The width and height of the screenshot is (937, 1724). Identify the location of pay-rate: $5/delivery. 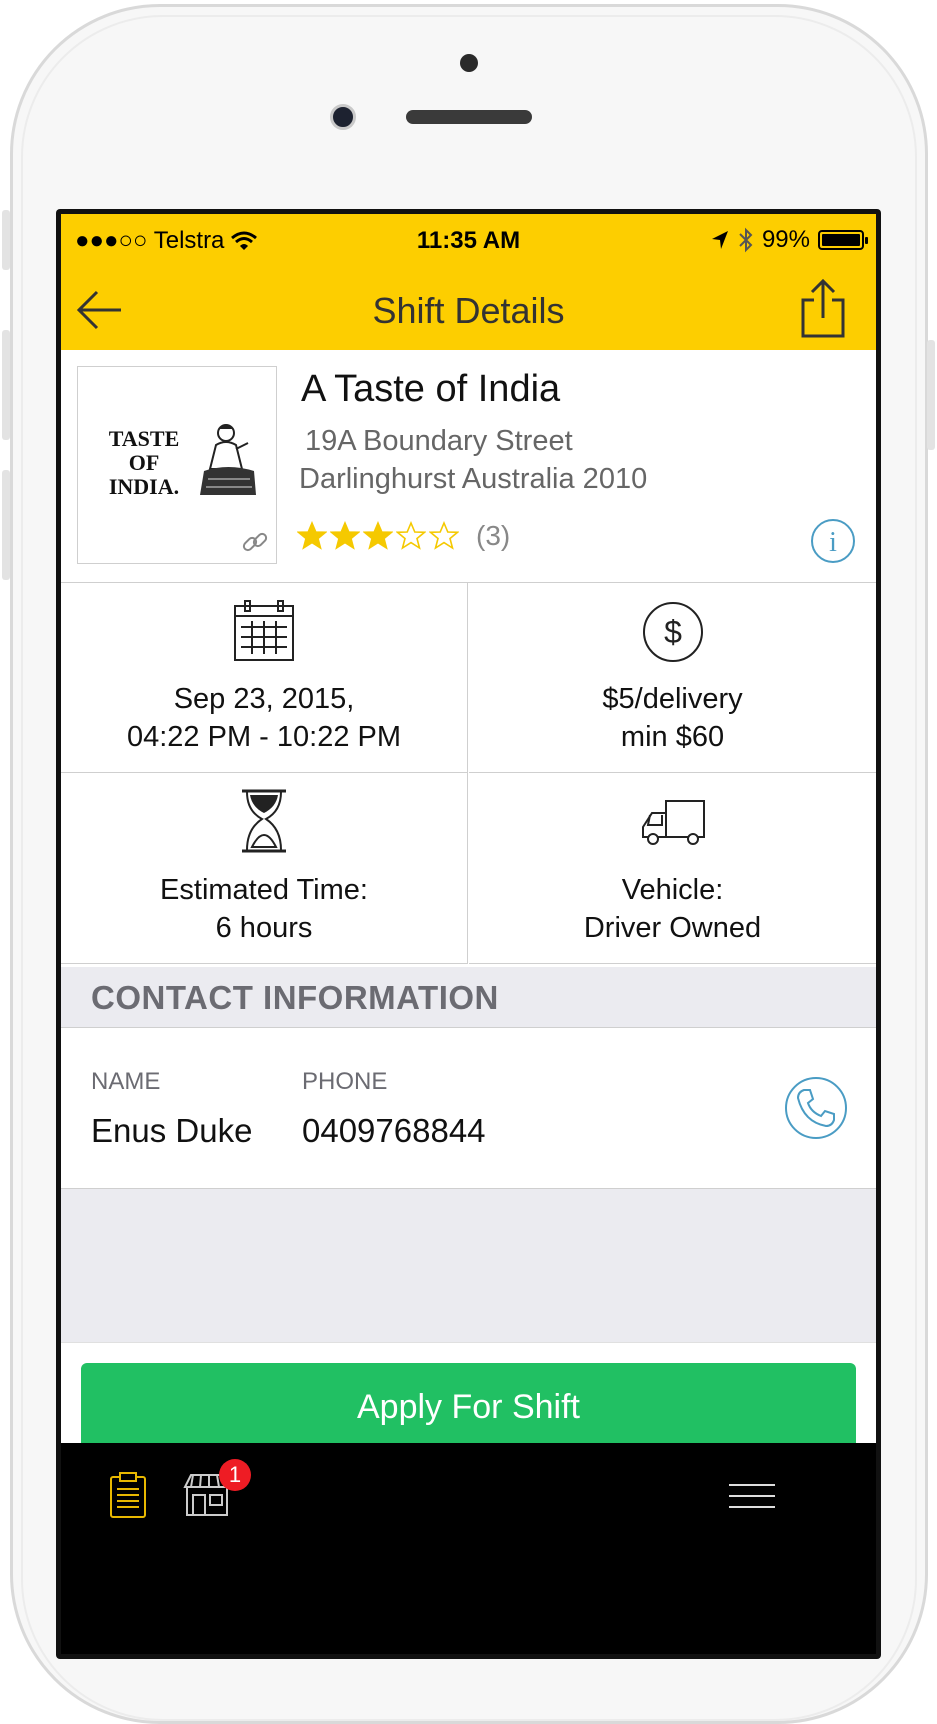
(672, 699).